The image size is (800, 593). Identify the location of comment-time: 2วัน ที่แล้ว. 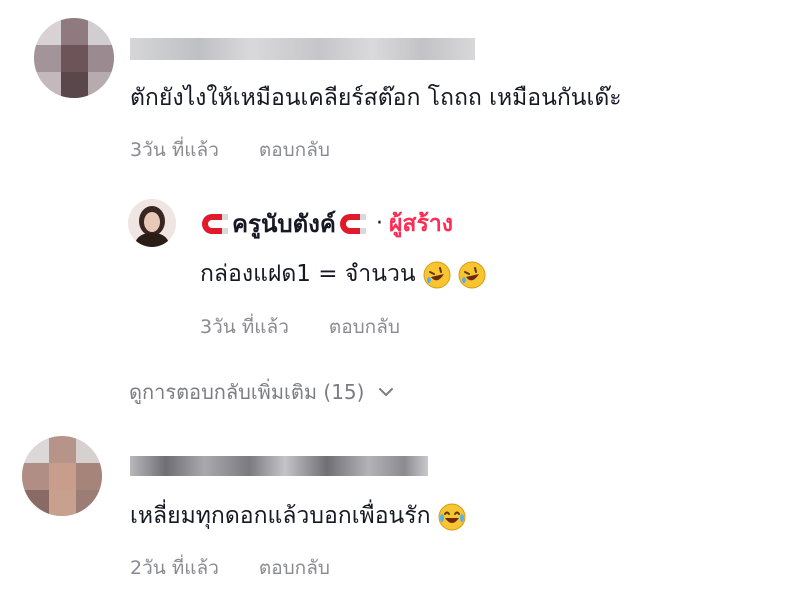
(174, 568).